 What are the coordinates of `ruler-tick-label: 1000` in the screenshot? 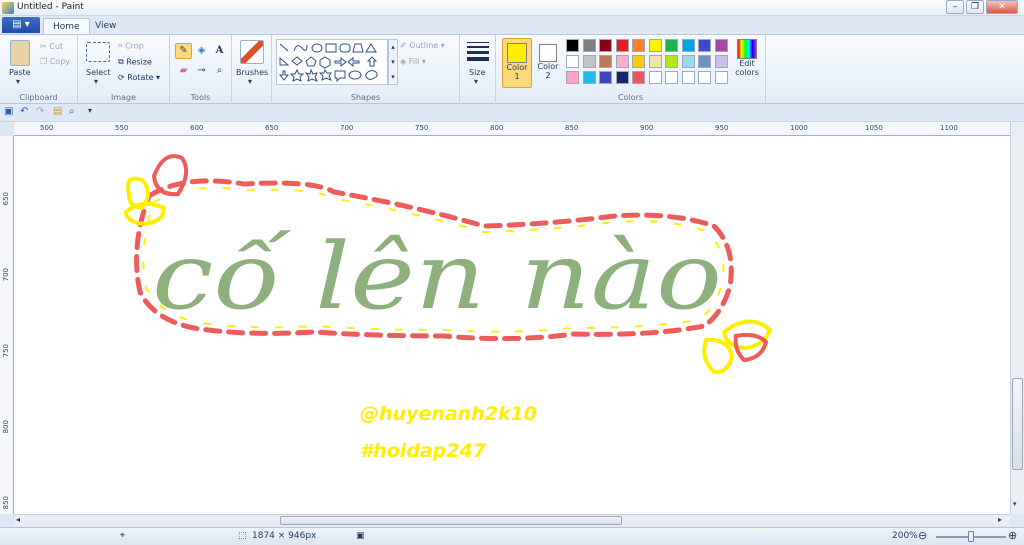 It's located at (799, 128).